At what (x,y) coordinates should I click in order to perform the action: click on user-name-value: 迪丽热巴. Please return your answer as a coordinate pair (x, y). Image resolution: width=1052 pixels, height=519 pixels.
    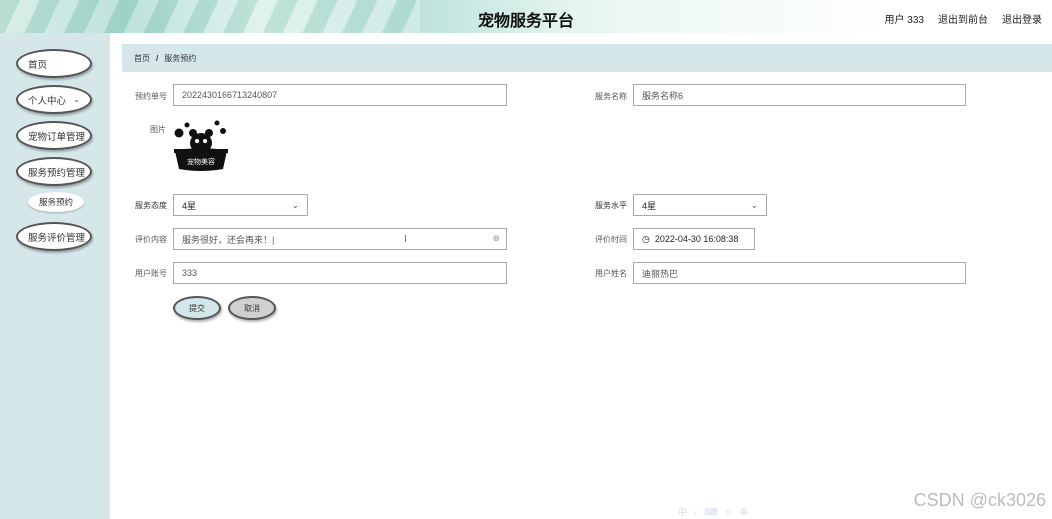
    Looking at the image, I should click on (660, 273).